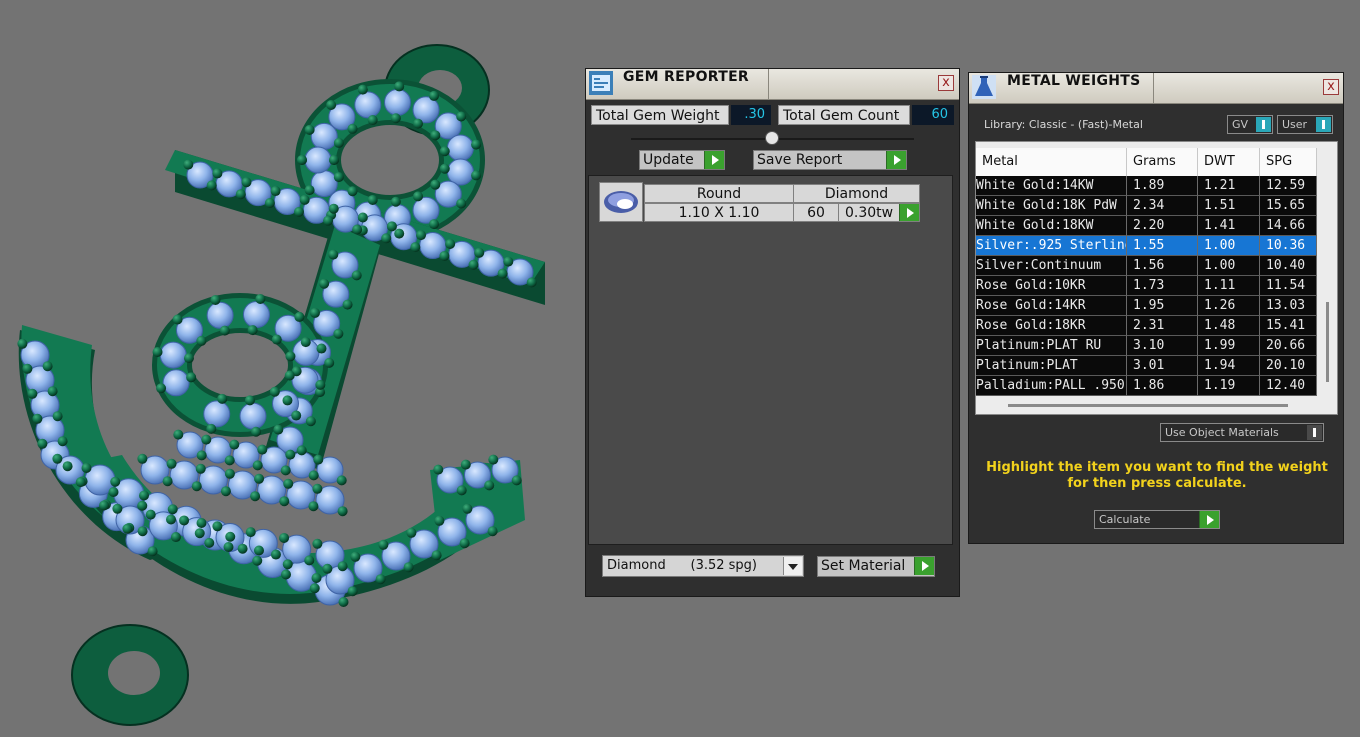  Describe the element at coordinates (1148, 405) in the screenshot. I see `horizontal-scrollbar` at that location.